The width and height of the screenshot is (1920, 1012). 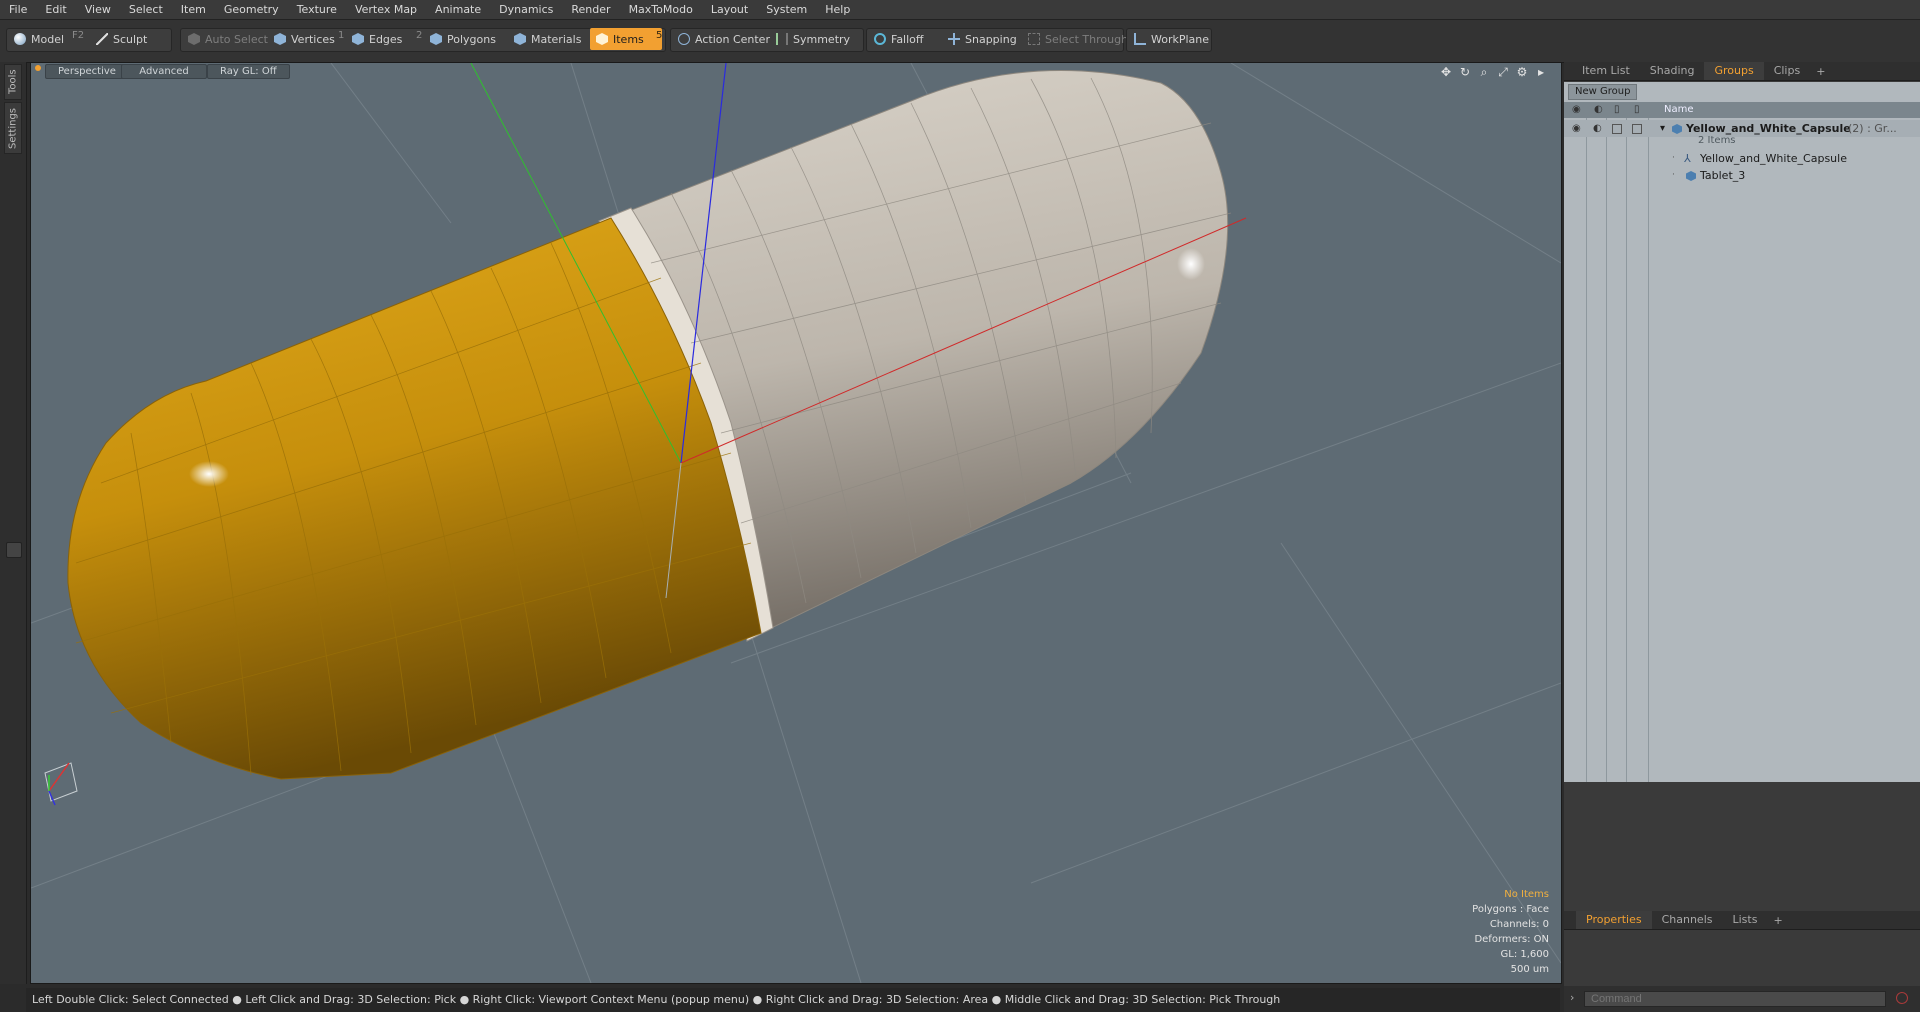 What do you see at coordinates (520, 39) in the screenshot?
I see `materials-icon` at bounding box center [520, 39].